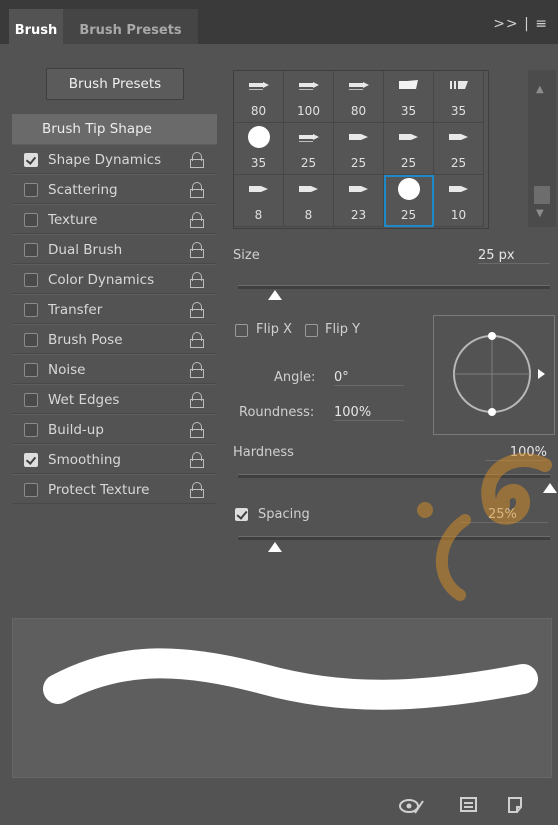  Describe the element at coordinates (263, 452) in the screenshot. I see `hardness-label: Hardness` at that location.